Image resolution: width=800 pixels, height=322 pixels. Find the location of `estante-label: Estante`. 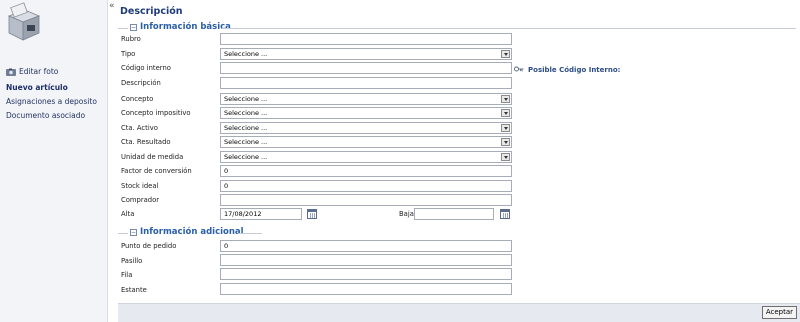

estante-label: Estante is located at coordinates (134, 290).